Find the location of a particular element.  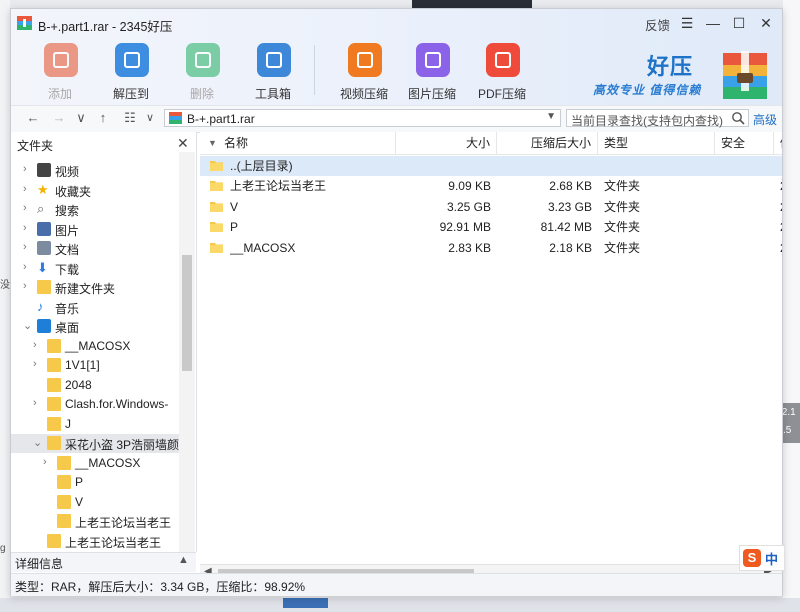

toolbar-video-button: 视频压缩 is located at coordinates (364, 72).